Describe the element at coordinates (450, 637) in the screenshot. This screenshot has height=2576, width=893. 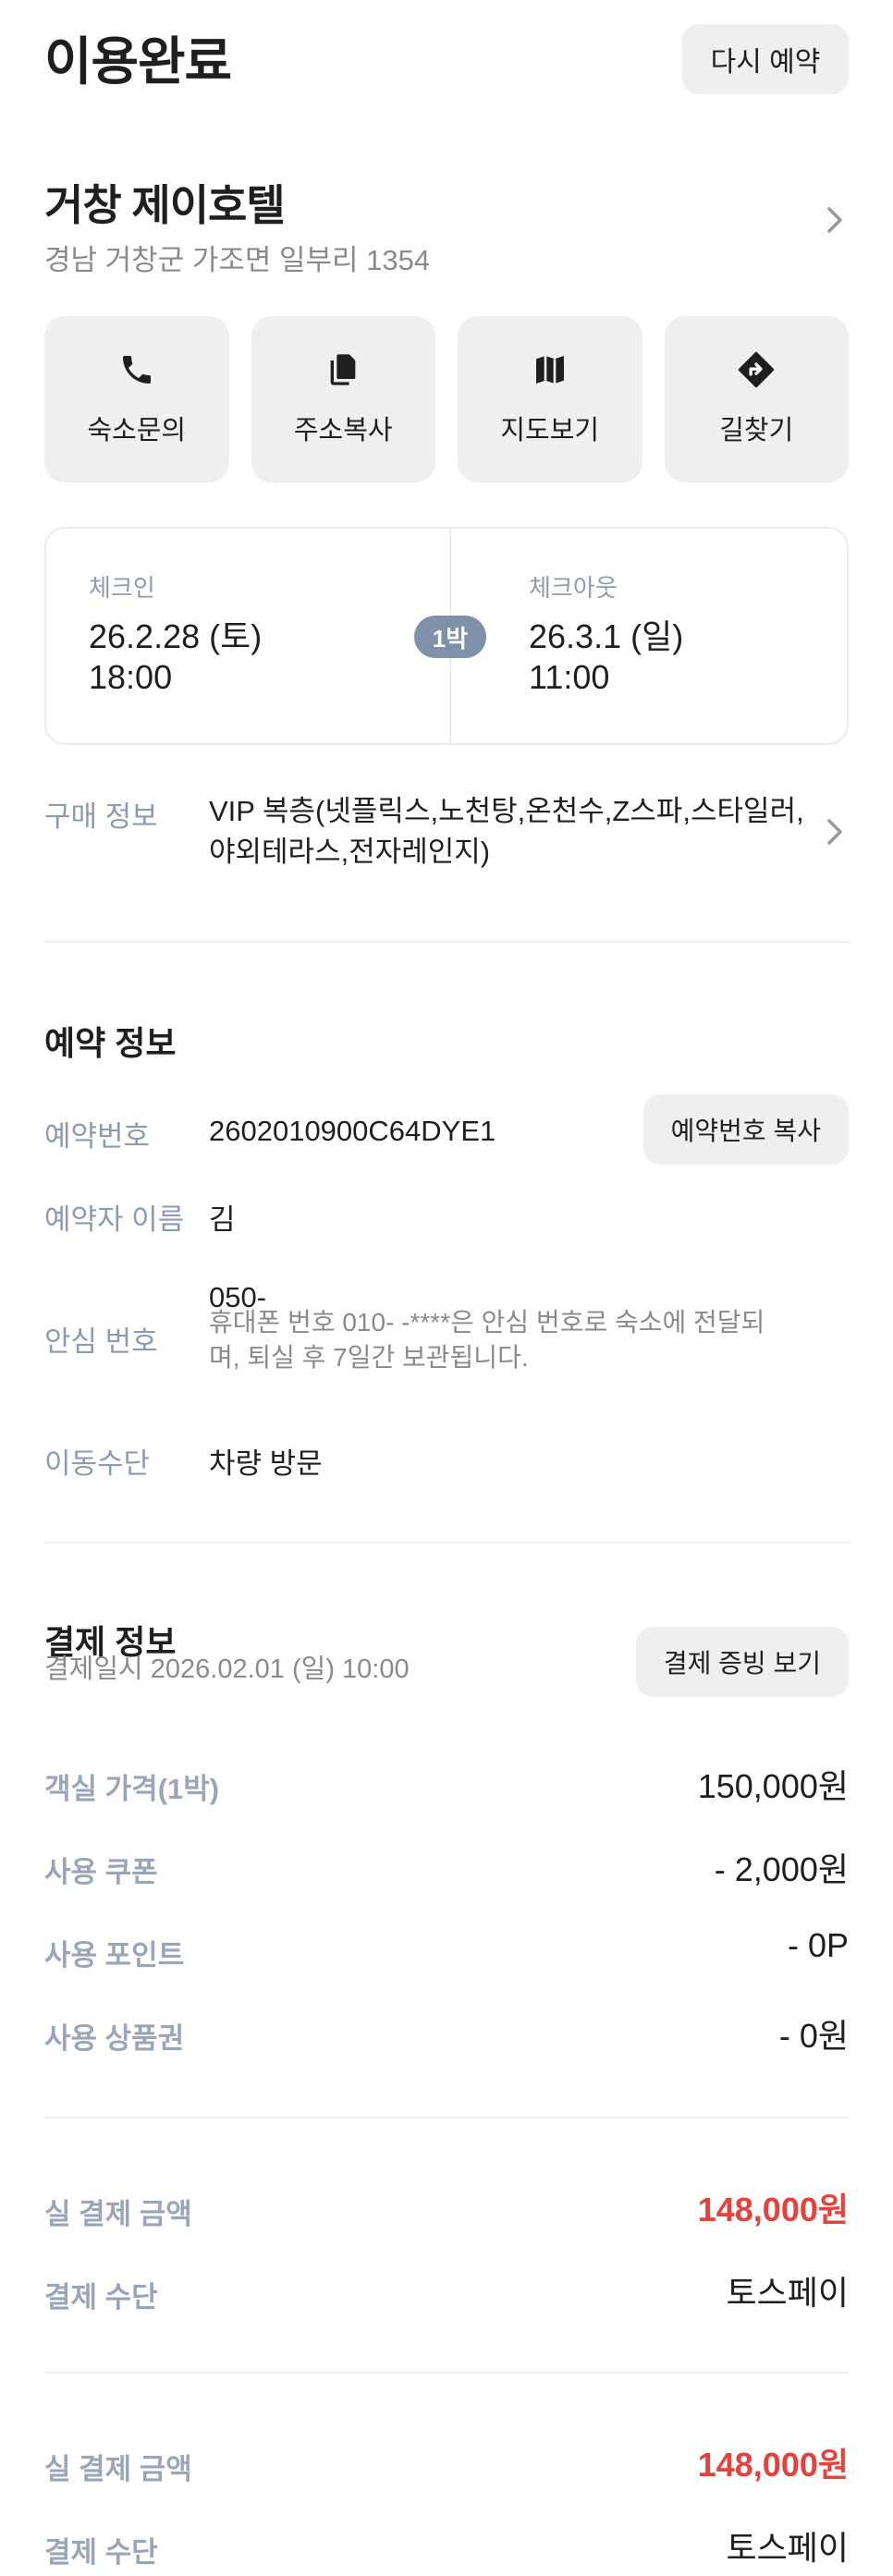
I see `nights-badge: 1박` at that location.